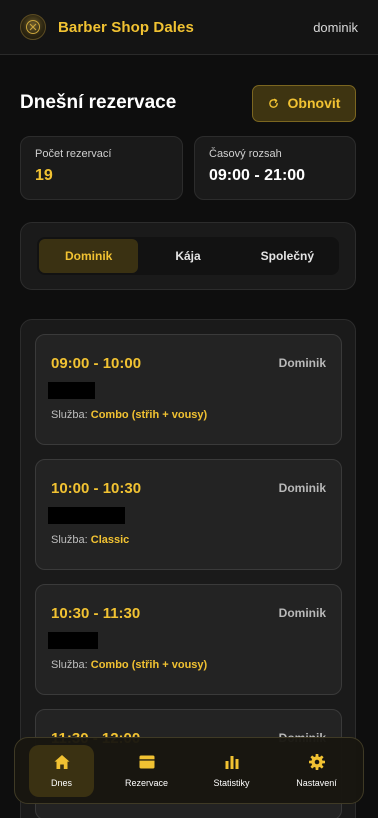 Image resolution: width=378 pixels, height=818 pixels. What do you see at coordinates (287, 256) in the screenshot?
I see `tab-spolecny: Společný` at bounding box center [287, 256].